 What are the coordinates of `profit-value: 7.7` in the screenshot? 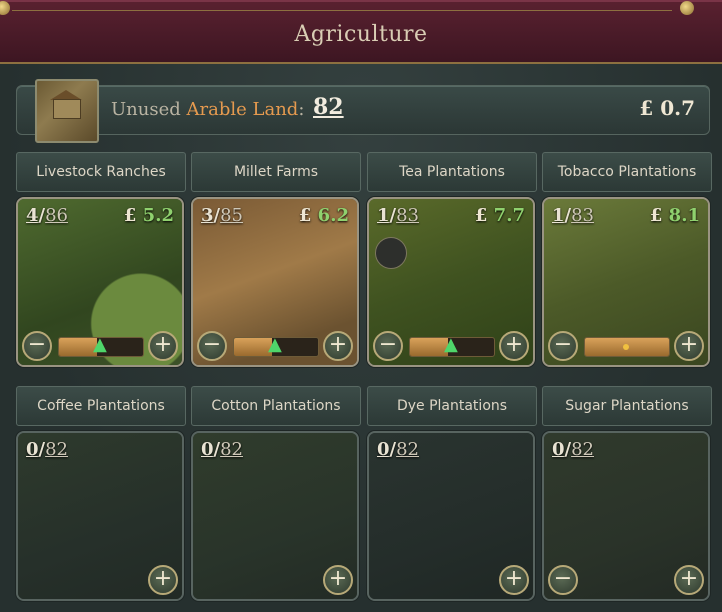 It's located at (509, 215).